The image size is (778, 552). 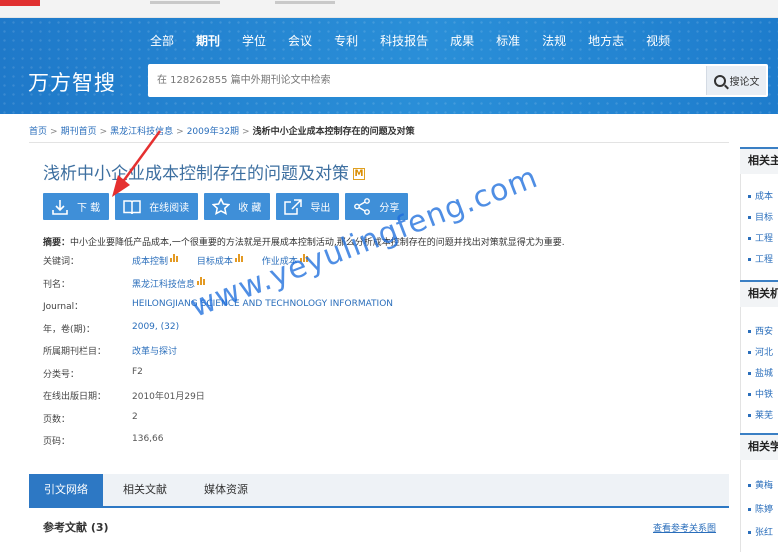 I want to click on star-icon, so click(x=221, y=206).